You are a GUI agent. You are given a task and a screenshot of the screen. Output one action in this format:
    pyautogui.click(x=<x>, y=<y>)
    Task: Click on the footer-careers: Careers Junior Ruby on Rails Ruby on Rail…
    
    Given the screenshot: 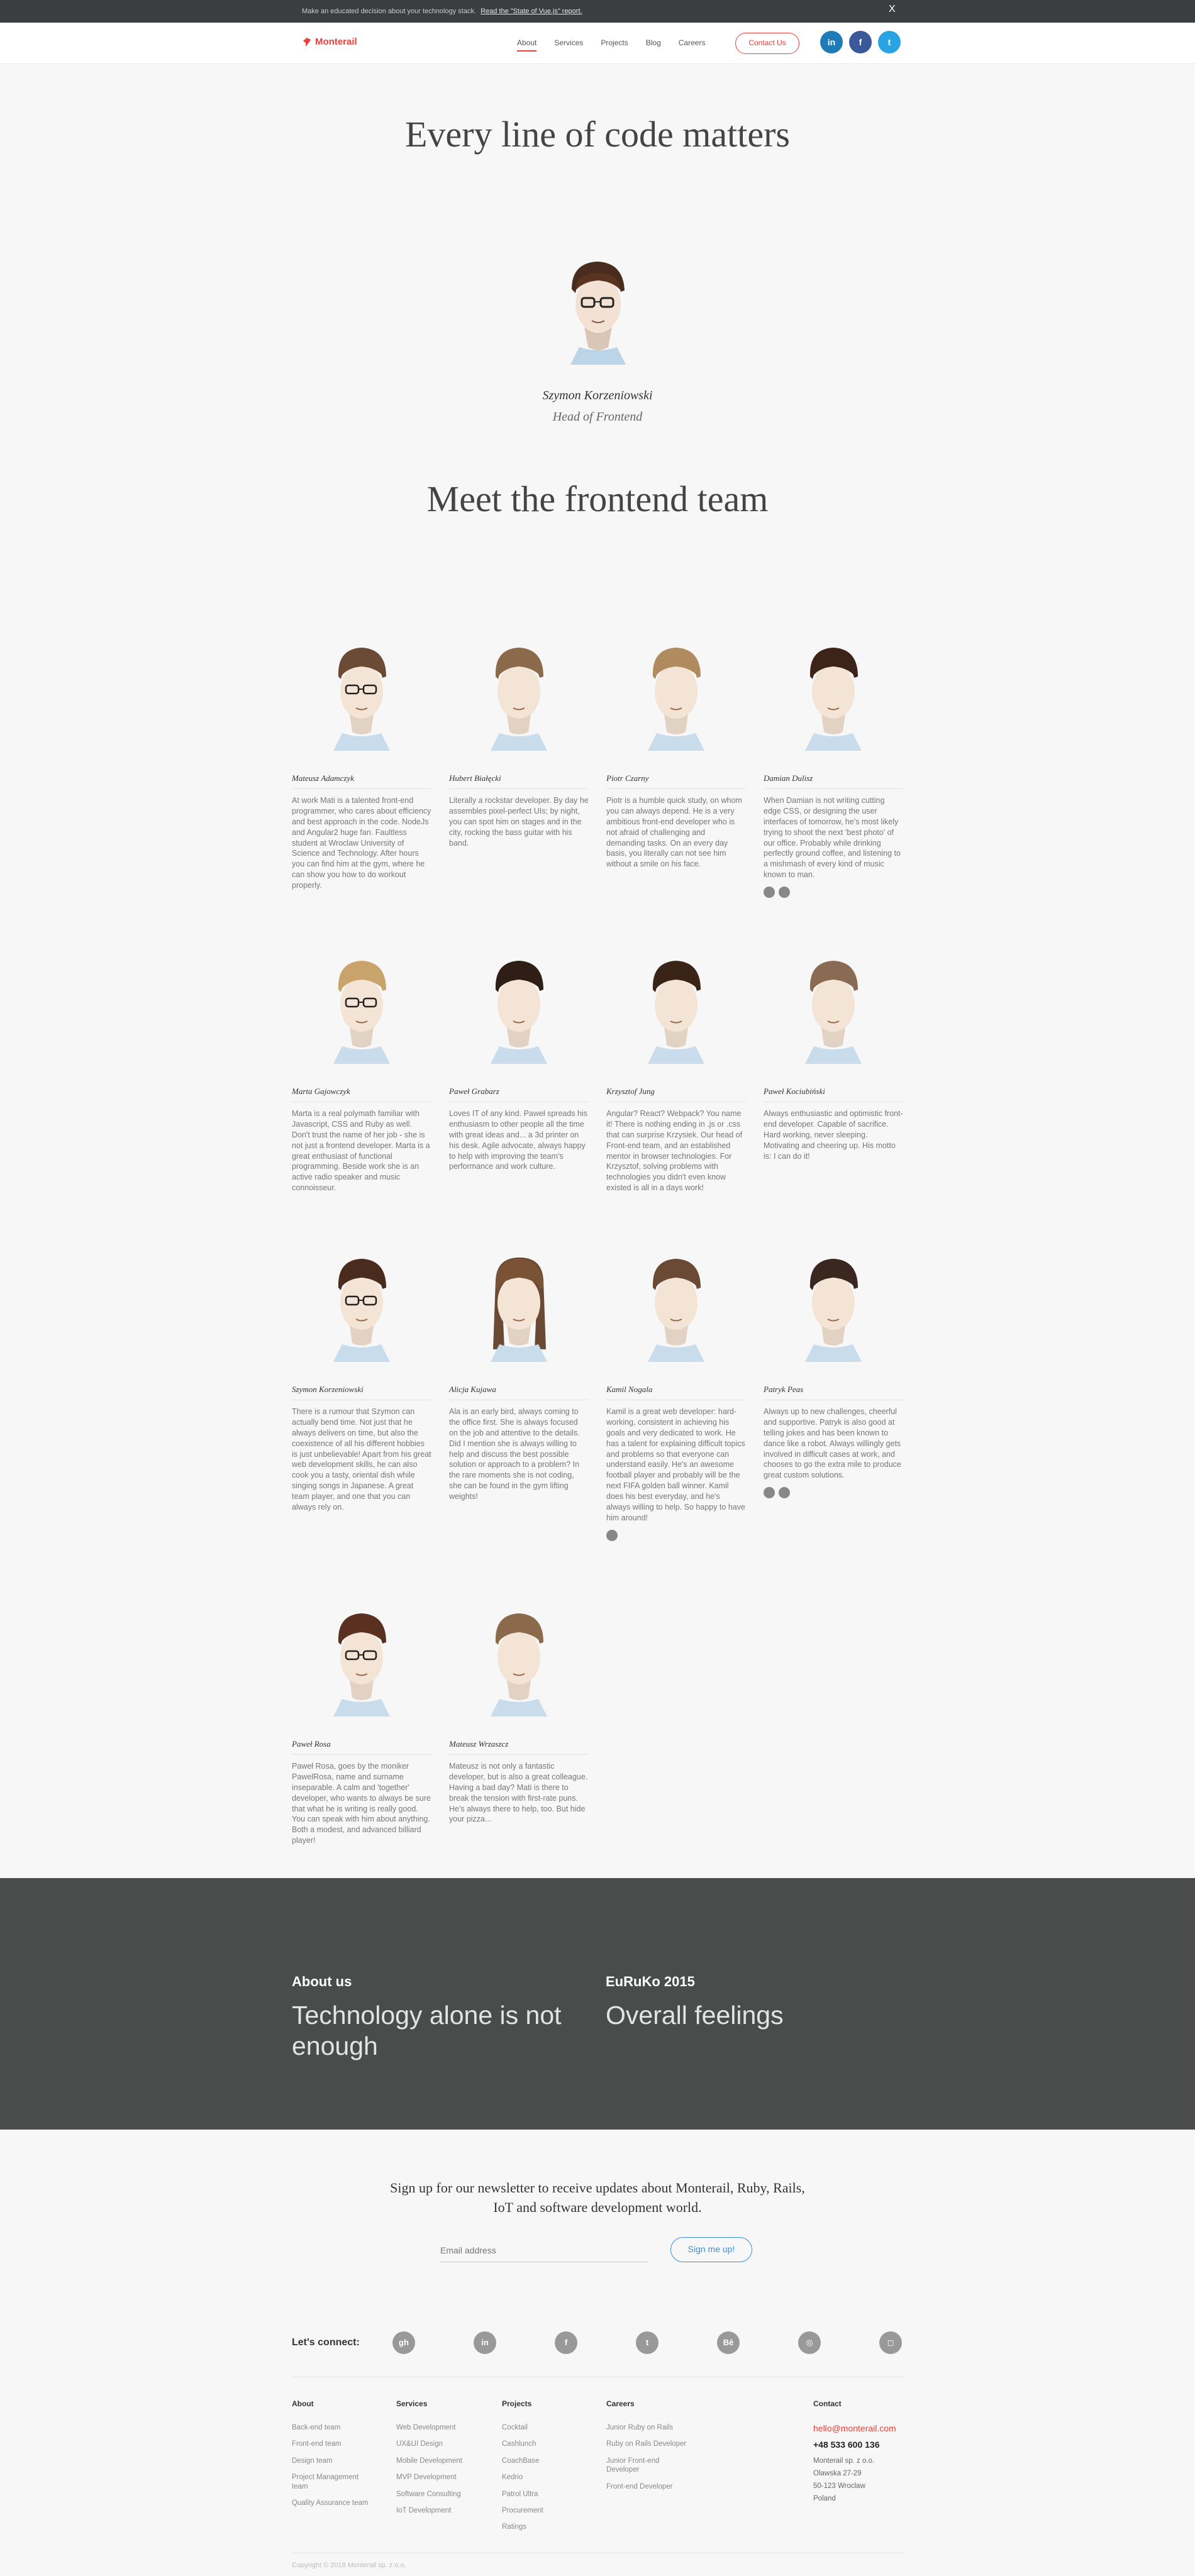 What is the action you would take?
    pyautogui.click(x=647, y=2449)
    